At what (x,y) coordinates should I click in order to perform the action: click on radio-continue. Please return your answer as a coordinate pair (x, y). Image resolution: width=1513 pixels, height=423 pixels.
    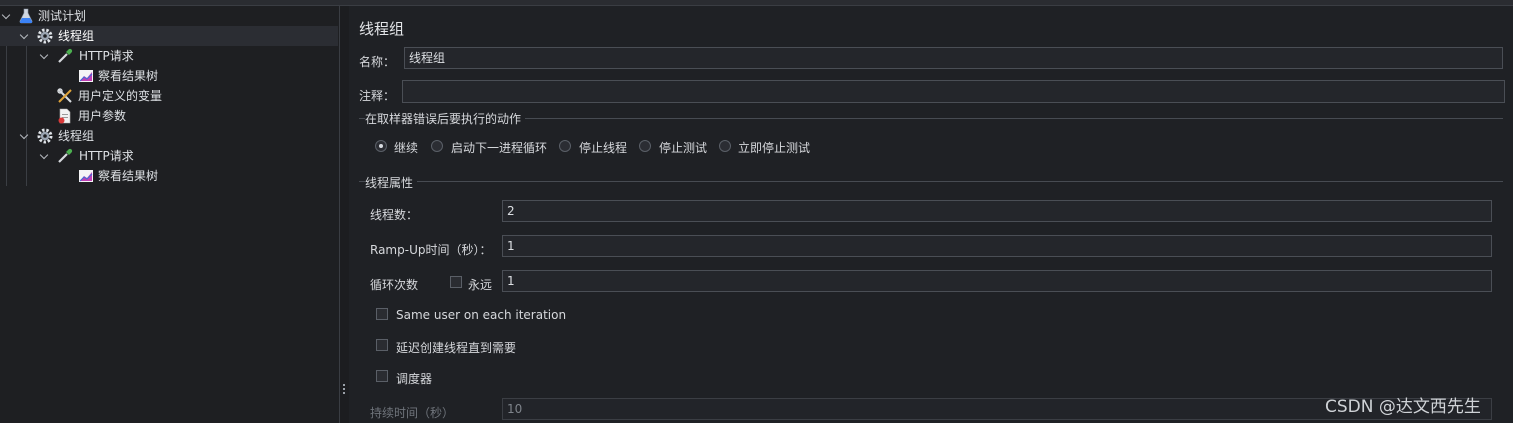
    Looking at the image, I should click on (381, 146).